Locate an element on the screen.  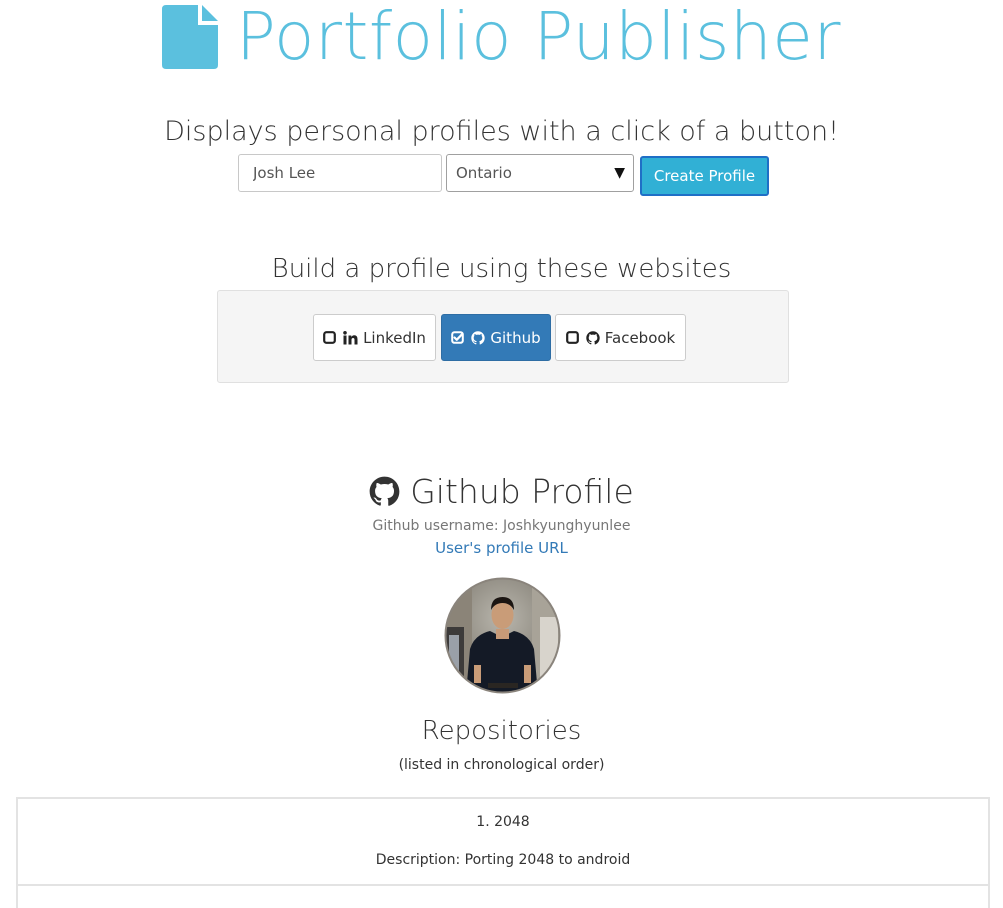
source-toggle-linkedin: LinkedIn is located at coordinates (374, 337).